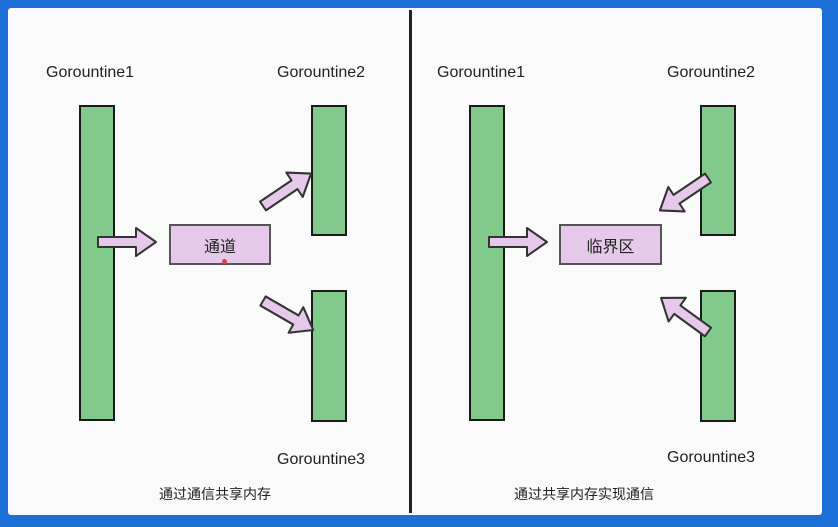  What do you see at coordinates (518, 242) in the screenshot?
I see `right-arrow-to-critical` at bounding box center [518, 242].